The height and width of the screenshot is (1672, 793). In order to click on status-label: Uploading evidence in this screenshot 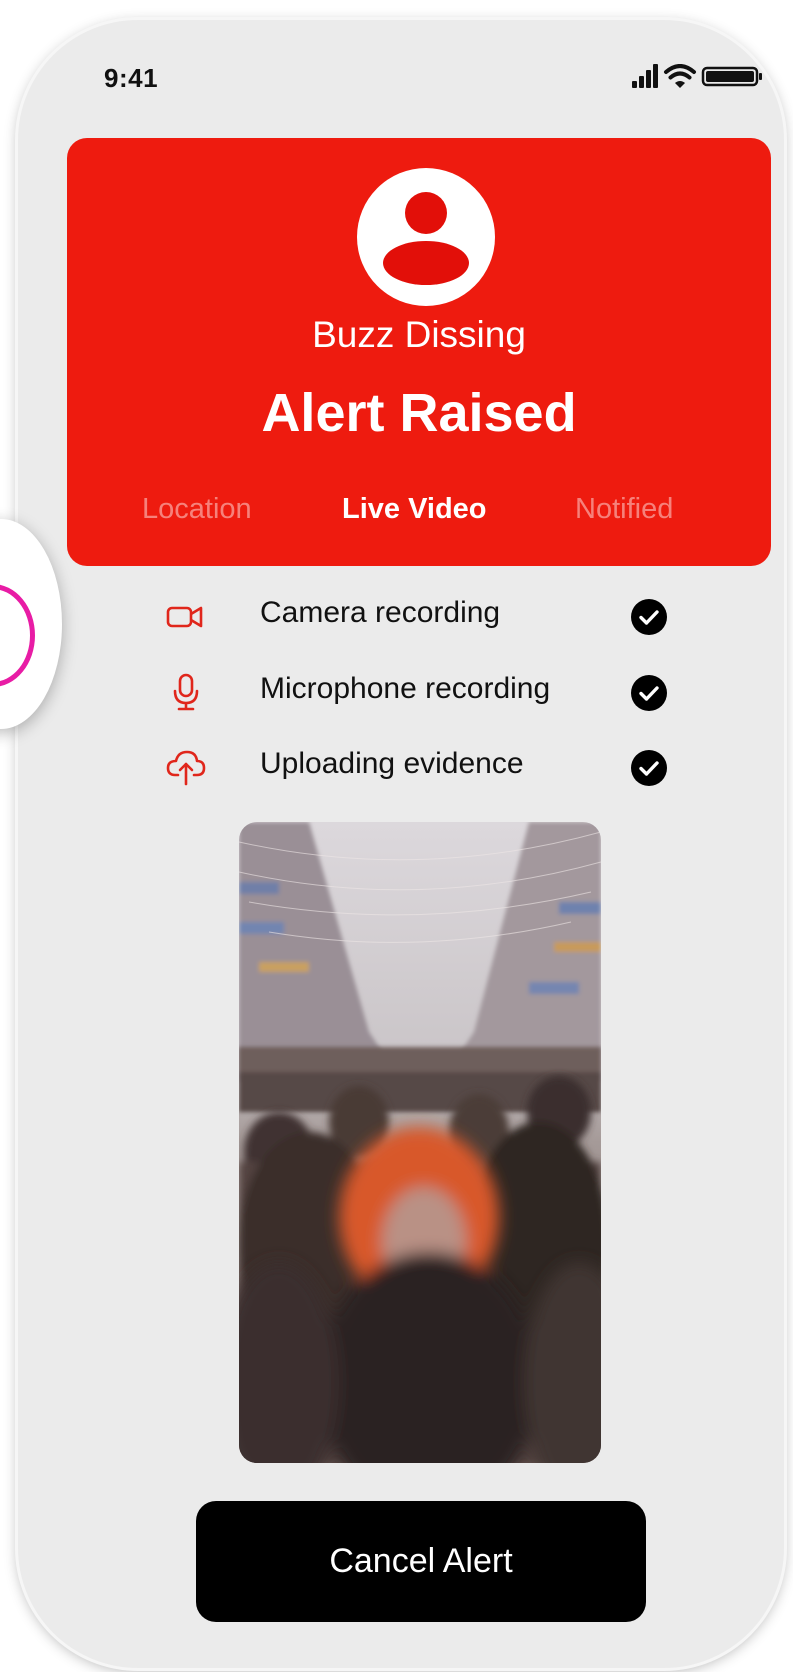, I will do `click(392, 763)`.